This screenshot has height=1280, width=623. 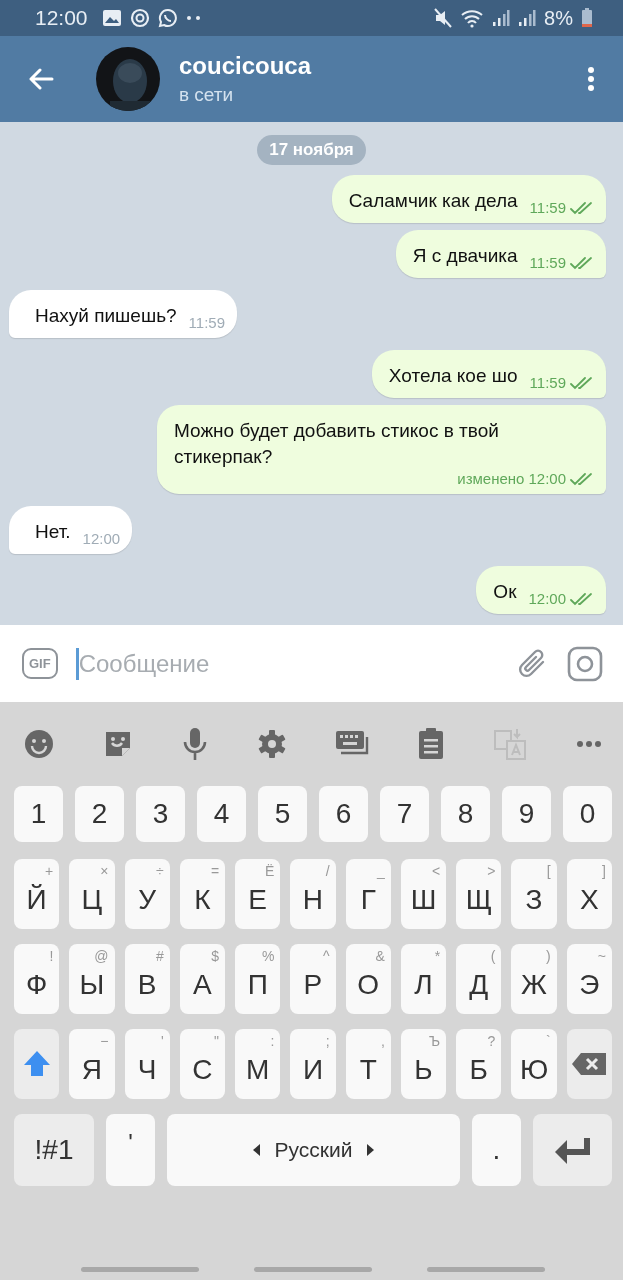 What do you see at coordinates (160, 956) in the screenshot?
I see `key-hint: #` at bounding box center [160, 956].